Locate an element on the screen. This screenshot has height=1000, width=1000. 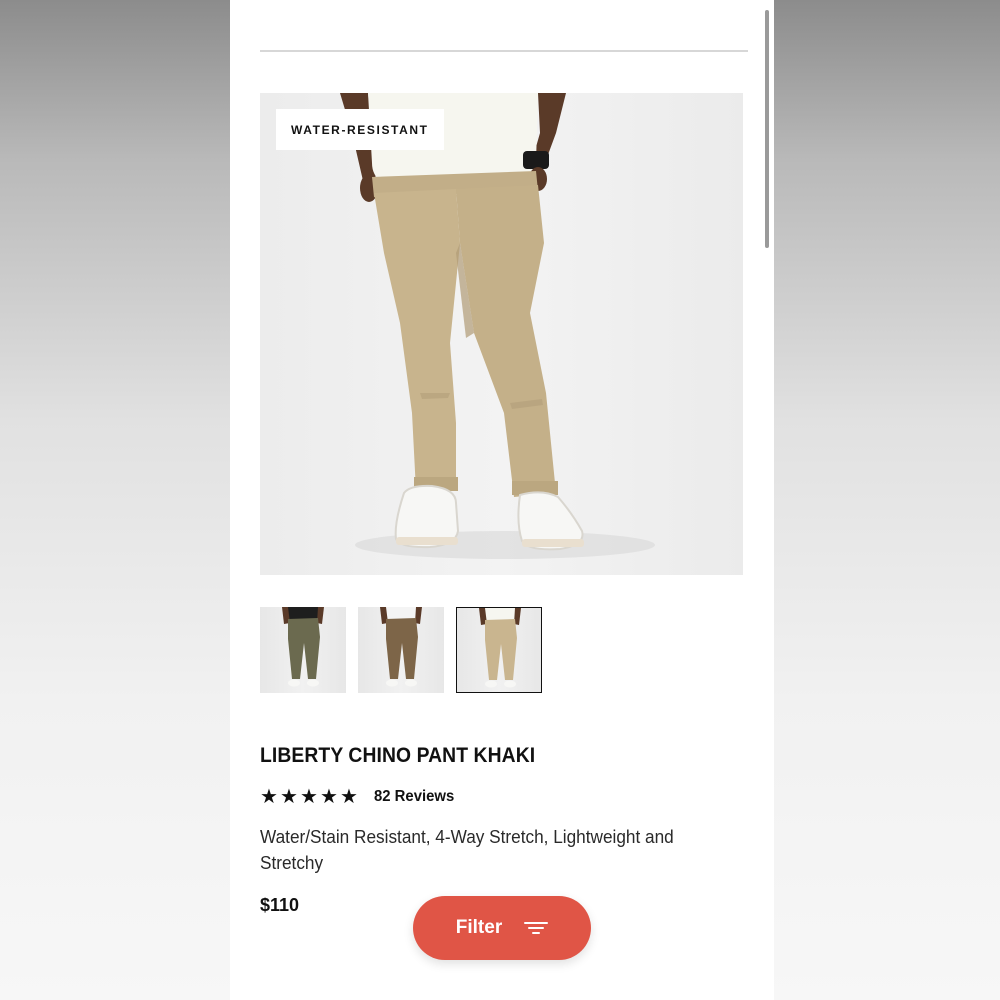
thumbnail-list is located at coordinates (407, 650).